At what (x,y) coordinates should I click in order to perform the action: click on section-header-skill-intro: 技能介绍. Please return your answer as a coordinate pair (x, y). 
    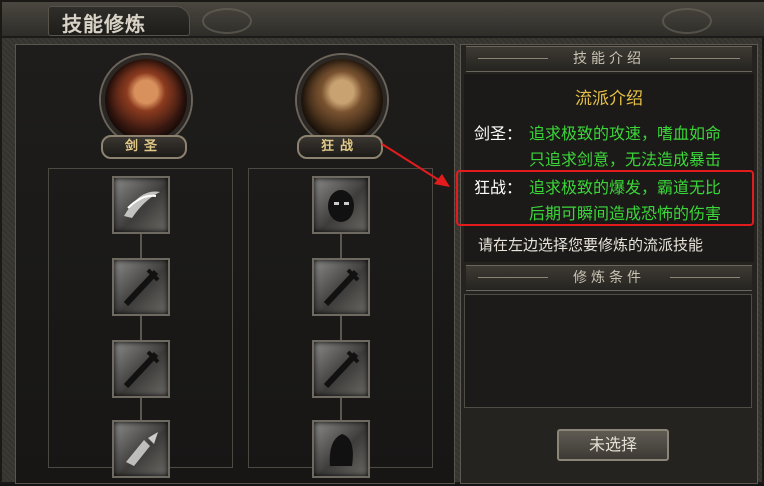
    Looking at the image, I should click on (609, 59).